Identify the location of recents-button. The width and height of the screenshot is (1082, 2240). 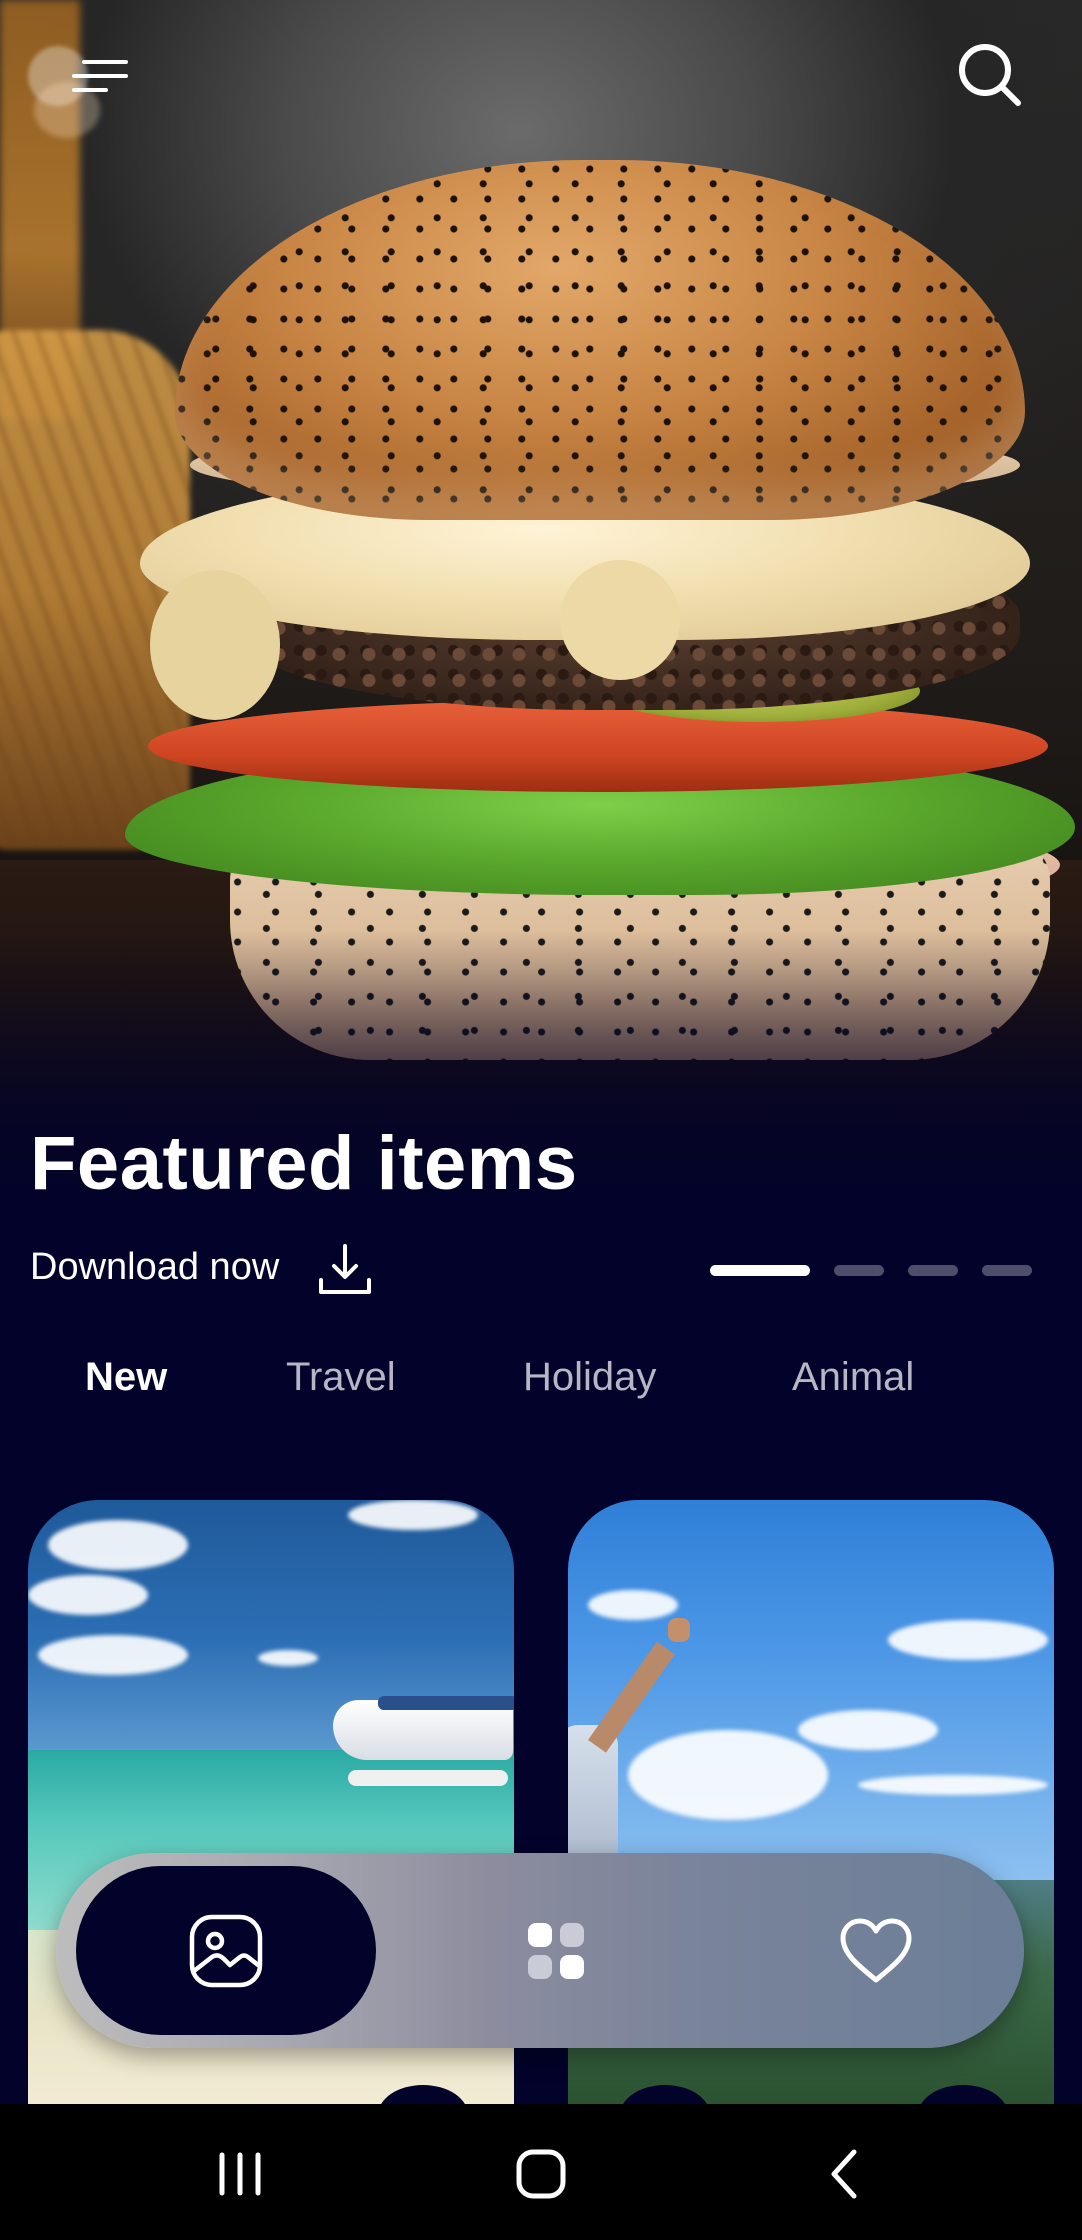
(240, 2174).